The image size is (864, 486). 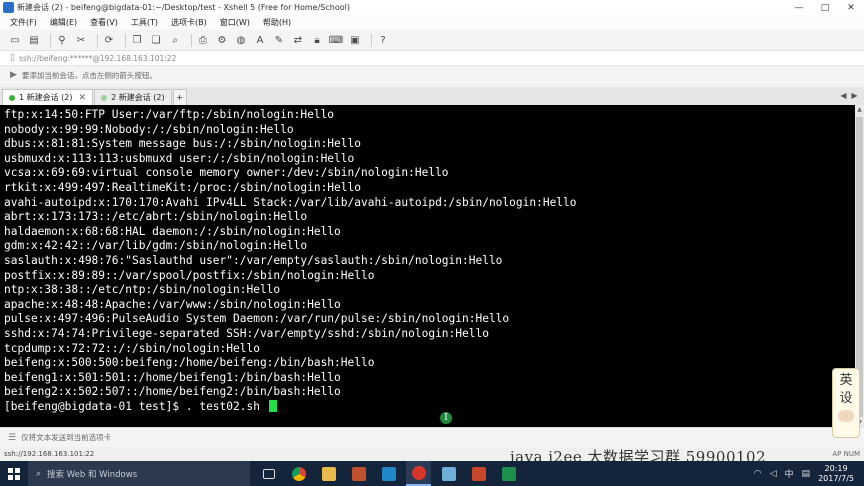 What do you see at coordinates (446, 418) in the screenshot?
I see `text-cursor-icon: I` at bounding box center [446, 418].